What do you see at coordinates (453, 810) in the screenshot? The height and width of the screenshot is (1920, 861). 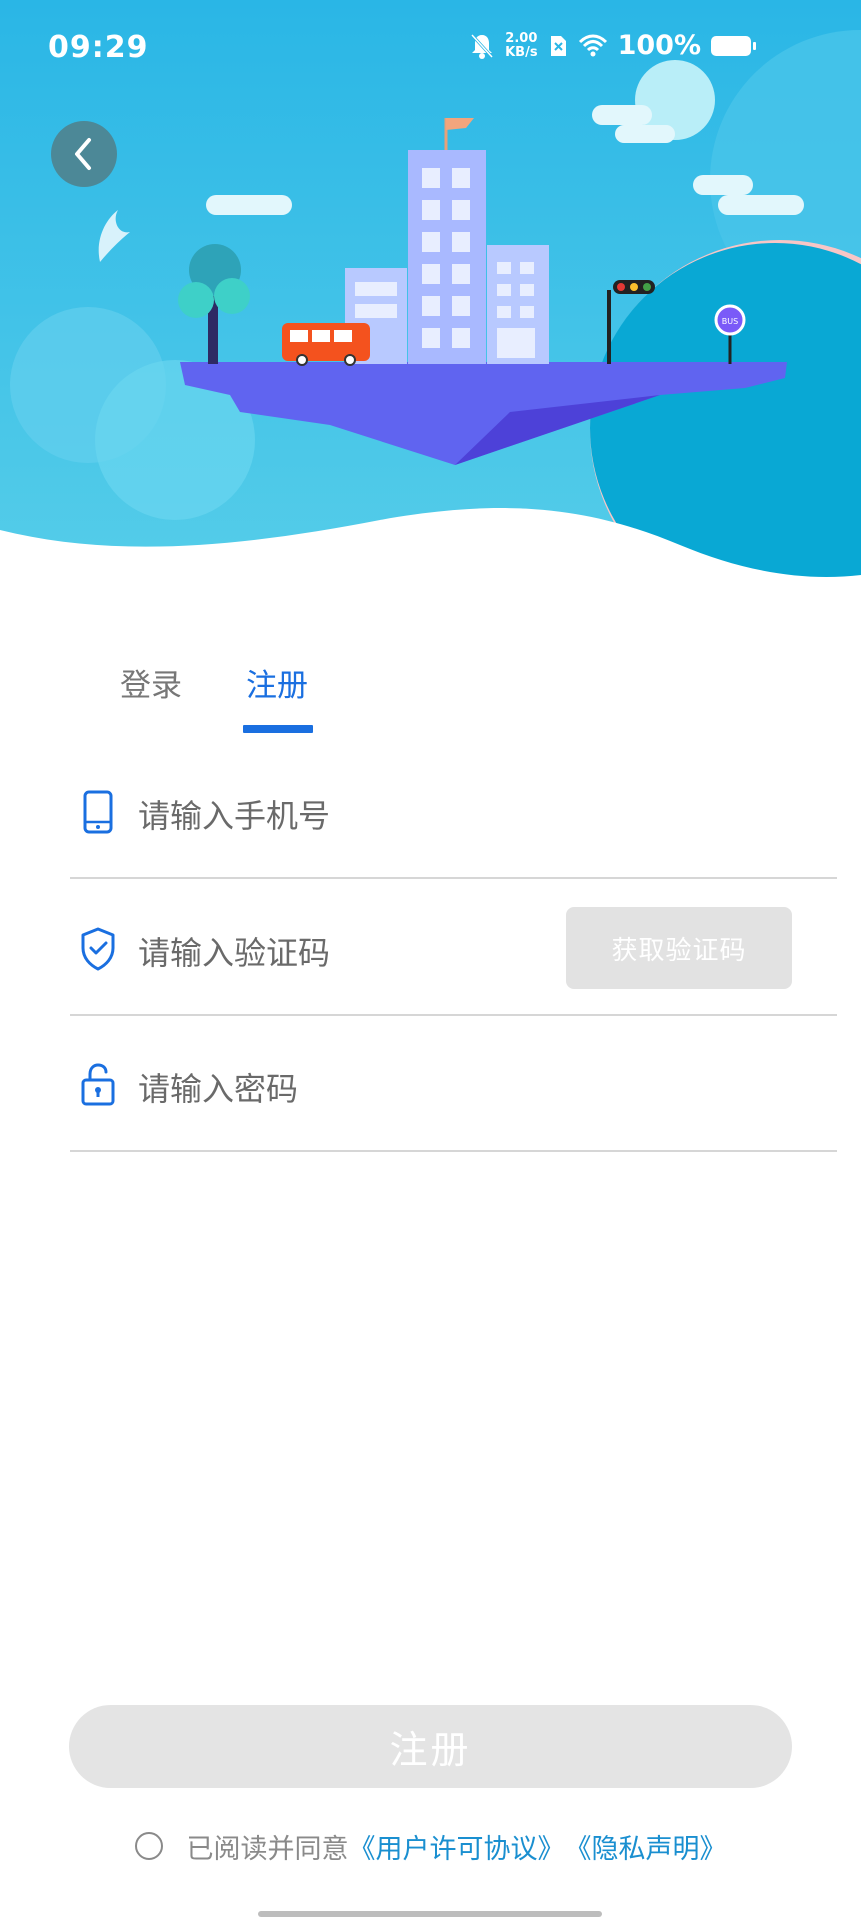 I see `phone-field: 请输入手机号` at bounding box center [453, 810].